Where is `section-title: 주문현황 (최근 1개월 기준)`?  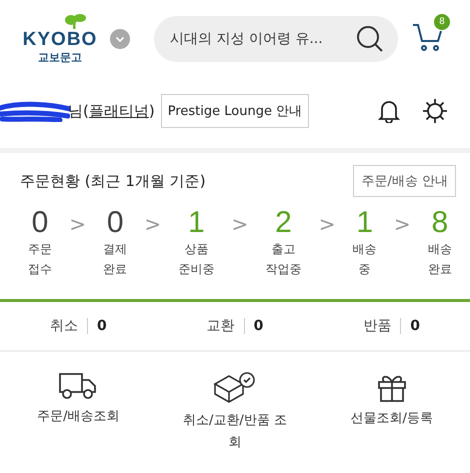 section-title: 주문현황 (최근 1개월 기준) is located at coordinates (113, 181).